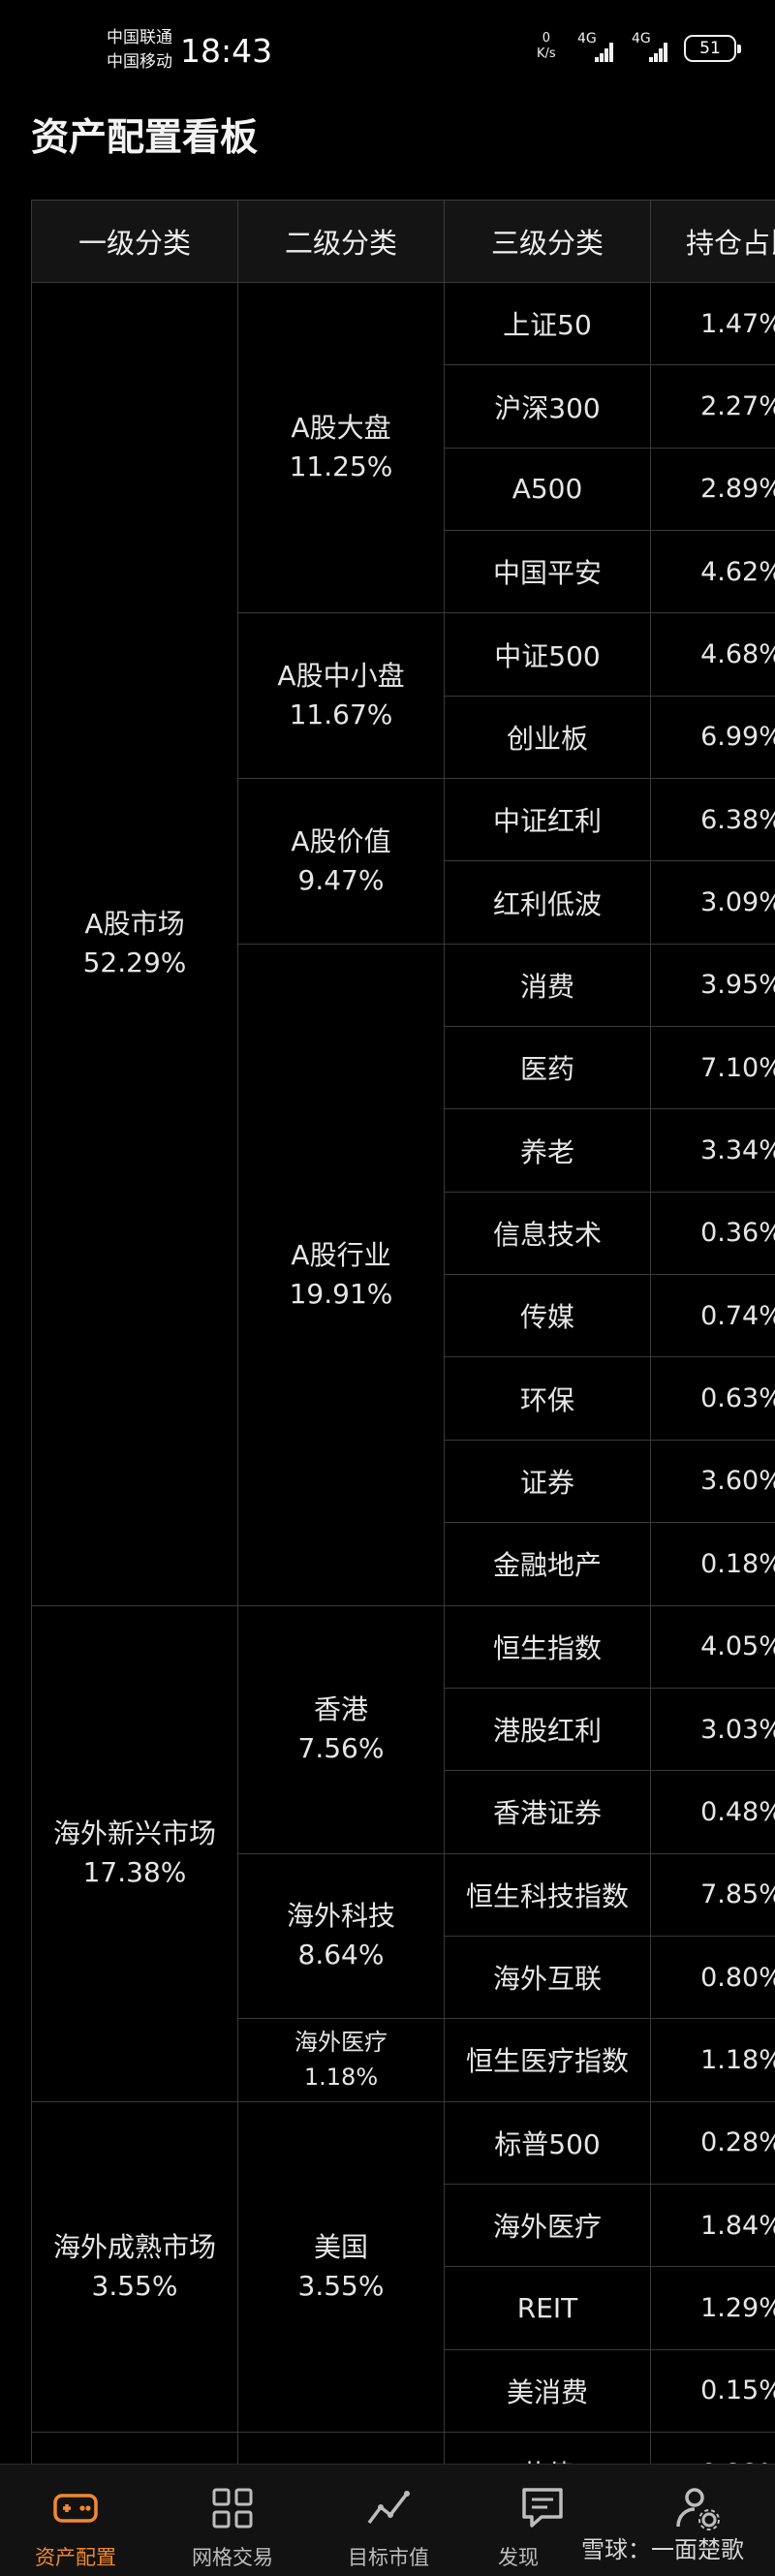 Image resolution: width=775 pixels, height=2576 pixels. What do you see at coordinates (712, 2308) in the screenshot?
I see `holding-percent: 1.29%` at bounding box center [712, 2308].